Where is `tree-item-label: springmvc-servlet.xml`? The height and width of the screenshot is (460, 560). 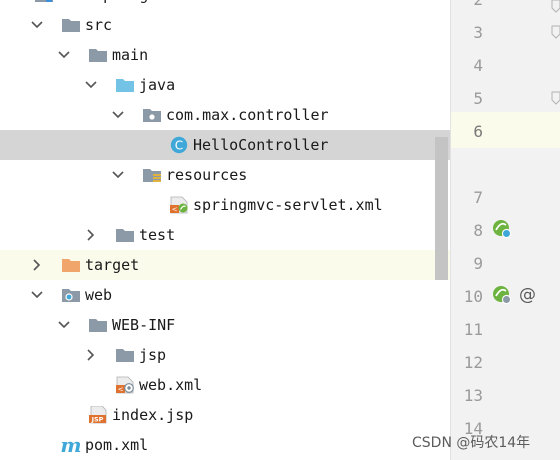 tree-item-label: springmvc-servlet.xml is located at coordinates (288, 205).